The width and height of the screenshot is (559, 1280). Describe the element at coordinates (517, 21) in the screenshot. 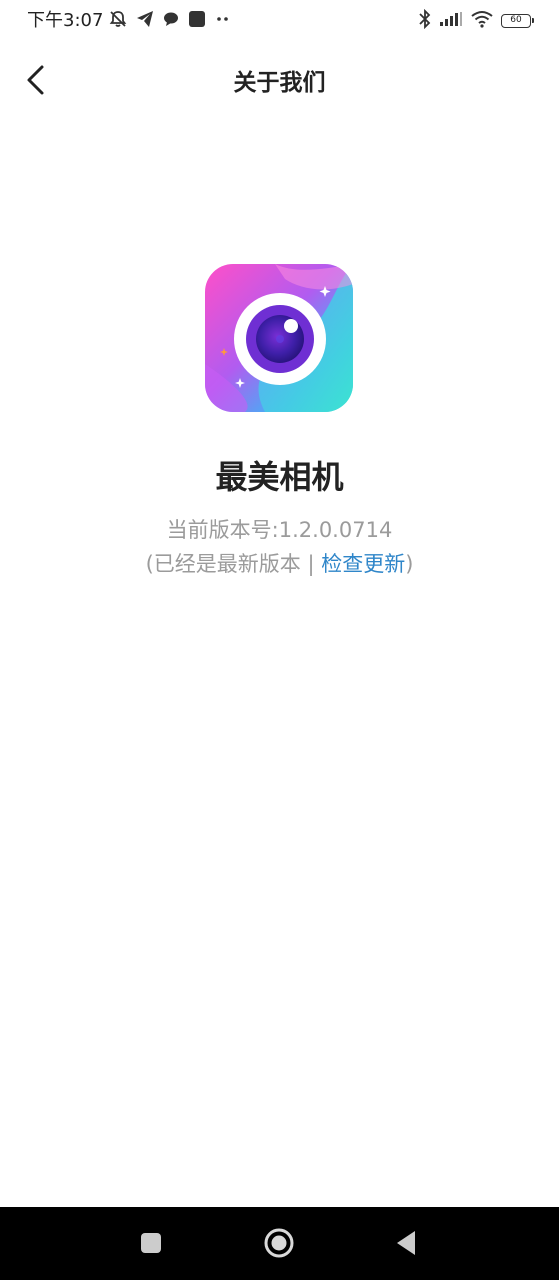

I see `battery-icon: 60` at that location.